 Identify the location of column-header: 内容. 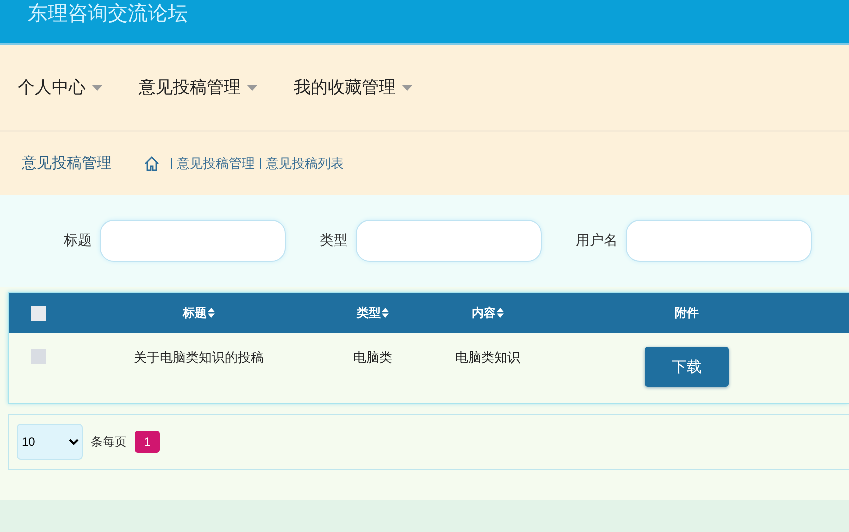
(488, 313).